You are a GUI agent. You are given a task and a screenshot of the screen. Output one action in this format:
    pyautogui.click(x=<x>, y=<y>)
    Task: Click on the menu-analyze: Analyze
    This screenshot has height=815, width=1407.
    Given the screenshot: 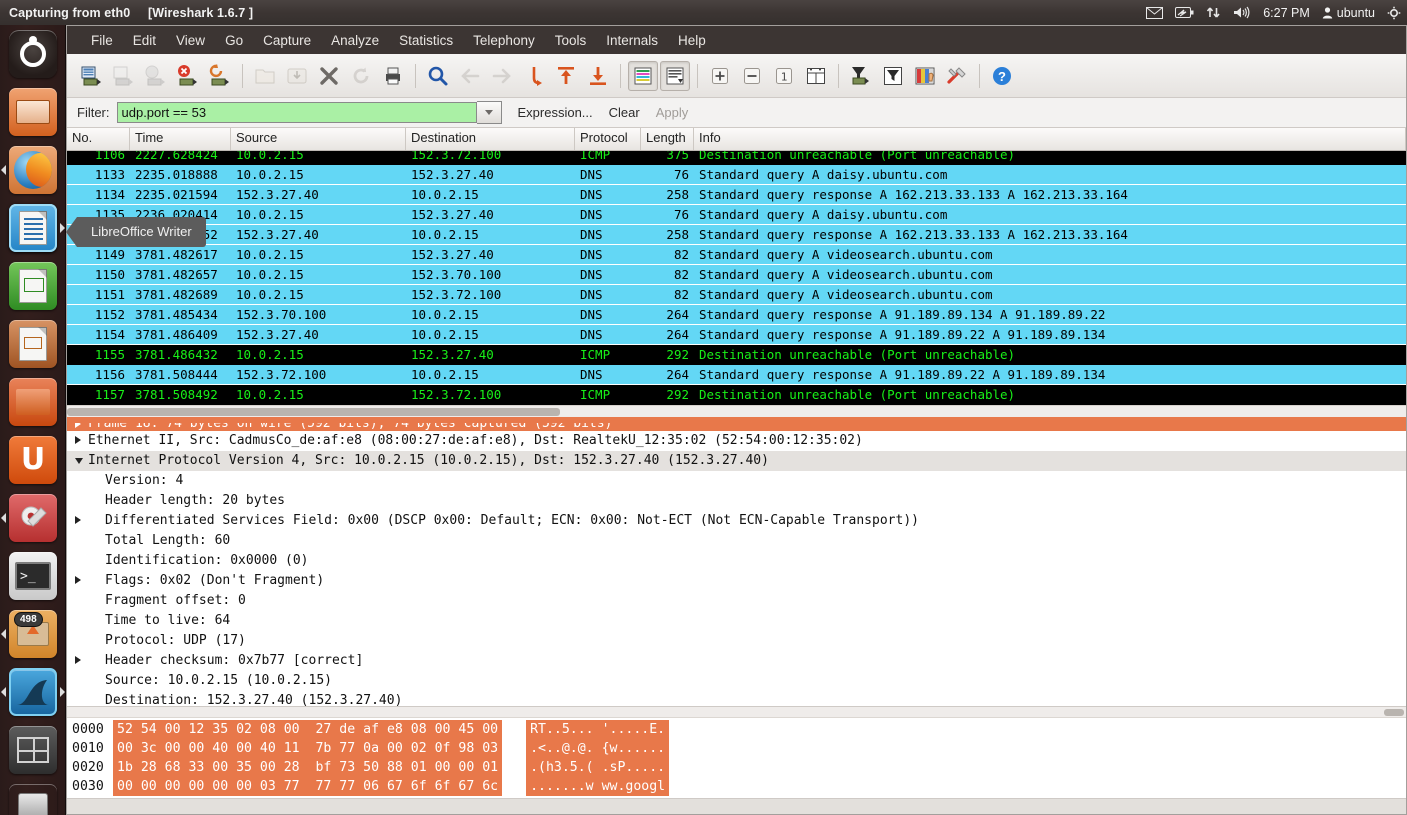 What is the action you would take?
    pyautogui.click(x=355, y=40)
    